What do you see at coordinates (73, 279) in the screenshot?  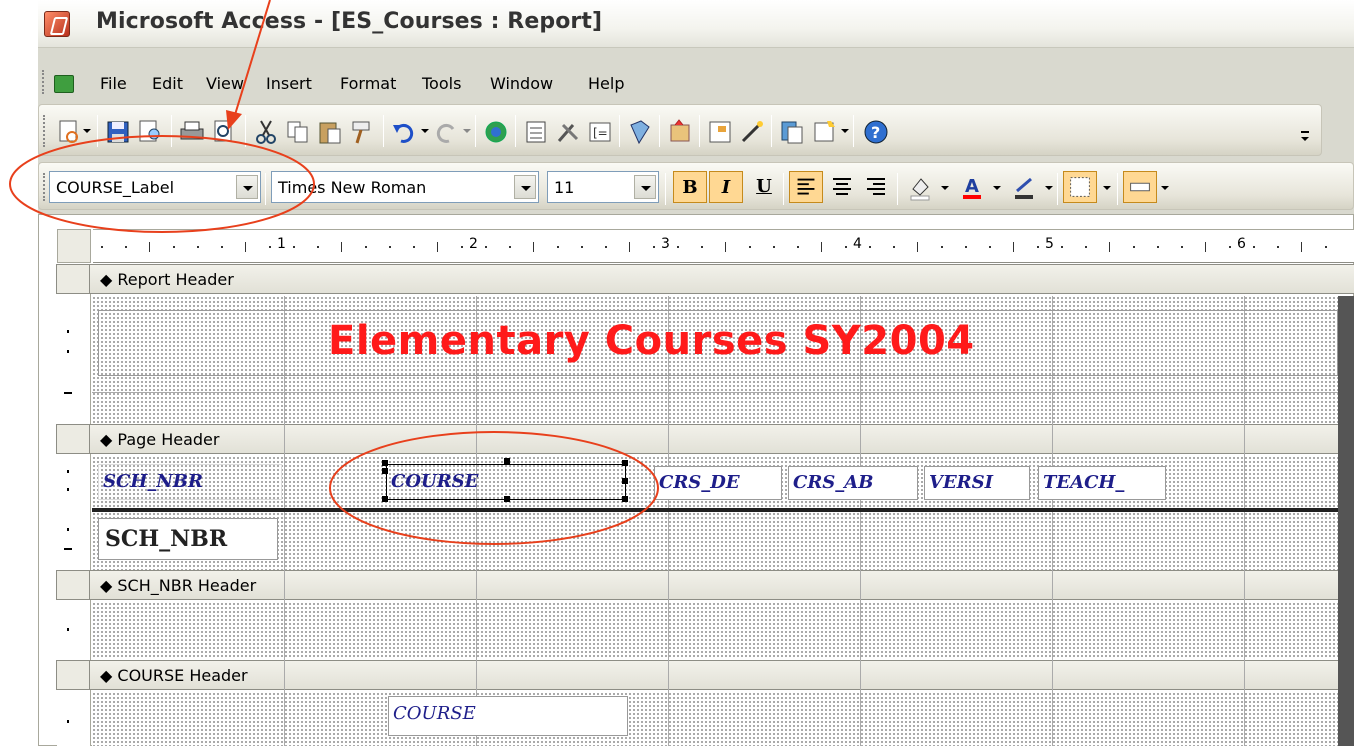 I see `report-header-selector` at bounding box center [73, 279].